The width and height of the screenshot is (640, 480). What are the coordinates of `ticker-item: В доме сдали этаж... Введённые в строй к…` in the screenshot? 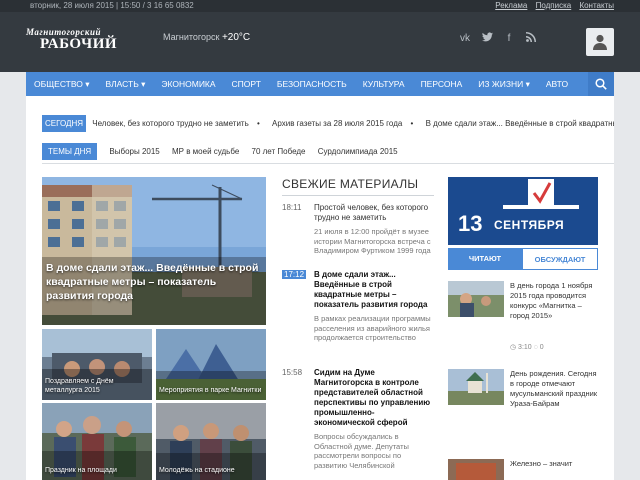 It's located at (520, 123).